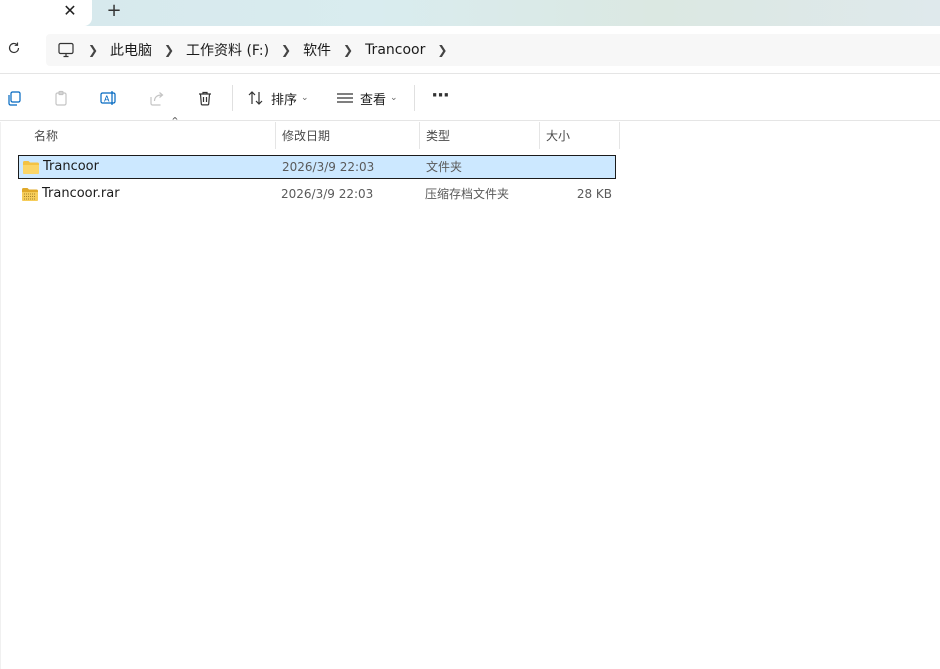 This screenshot has height=669, width=940. I want to click on file-name: Trancoor, so click(71, 166).